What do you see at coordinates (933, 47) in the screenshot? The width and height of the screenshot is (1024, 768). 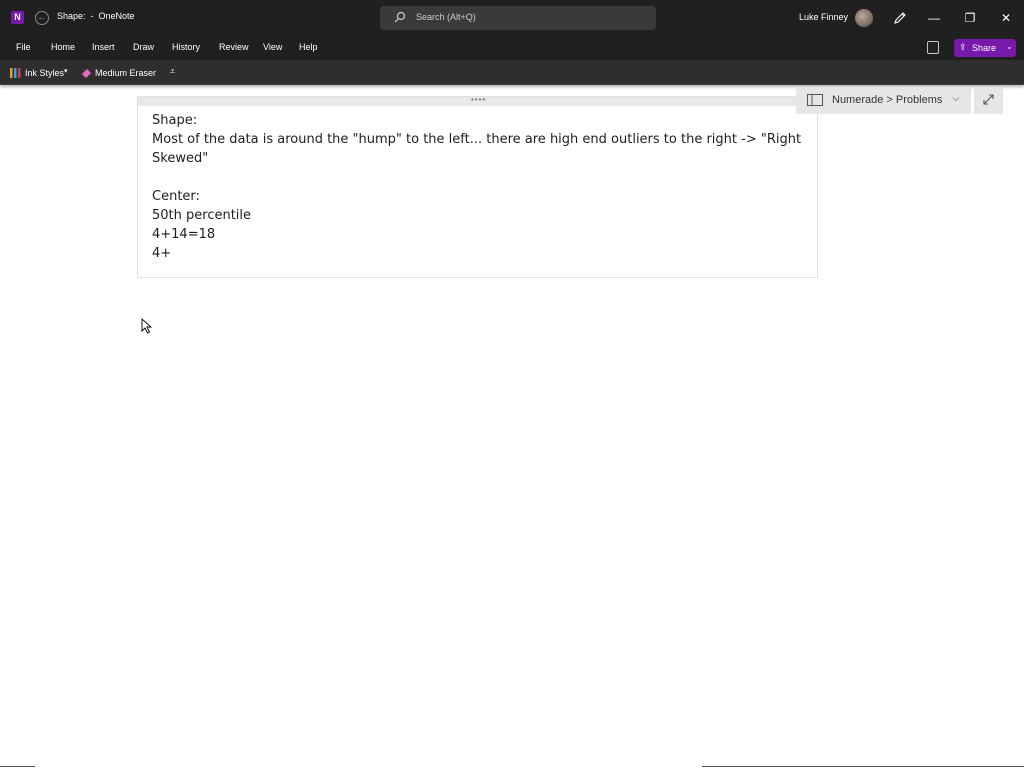 I see `sticky-notes-icon` at bounding box center [933, 47].